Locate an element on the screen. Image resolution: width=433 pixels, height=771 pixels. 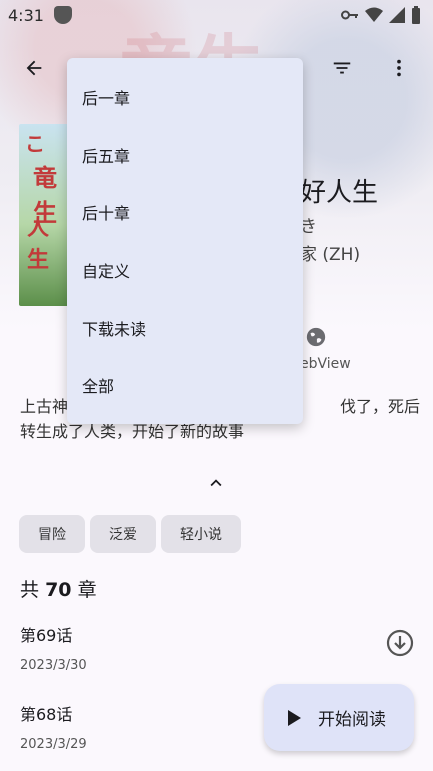
chevron-up-icon is located at coordinates (216, 483).